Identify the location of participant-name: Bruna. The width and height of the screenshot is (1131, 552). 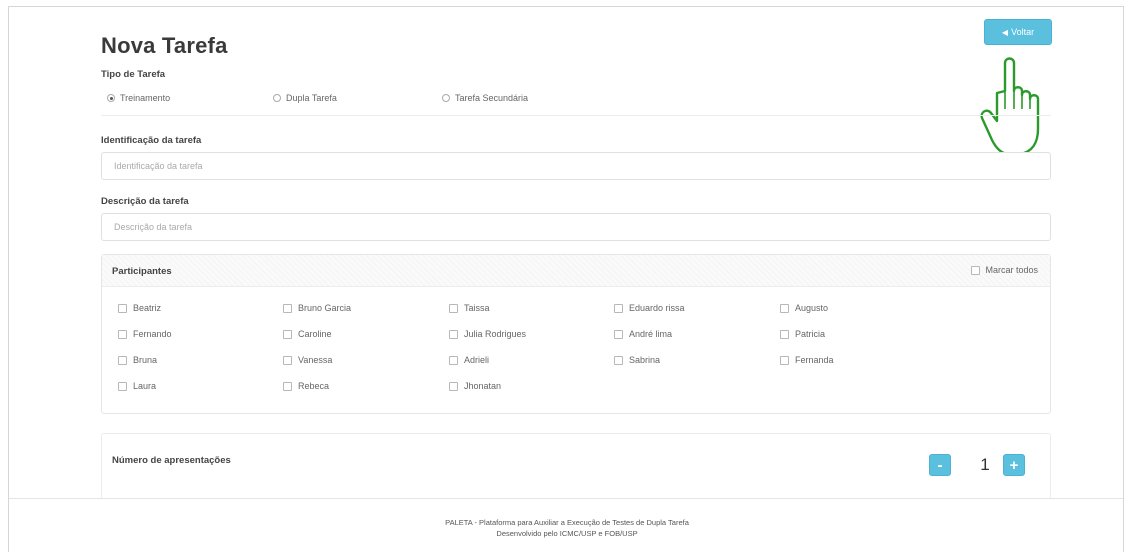
(145, 360).